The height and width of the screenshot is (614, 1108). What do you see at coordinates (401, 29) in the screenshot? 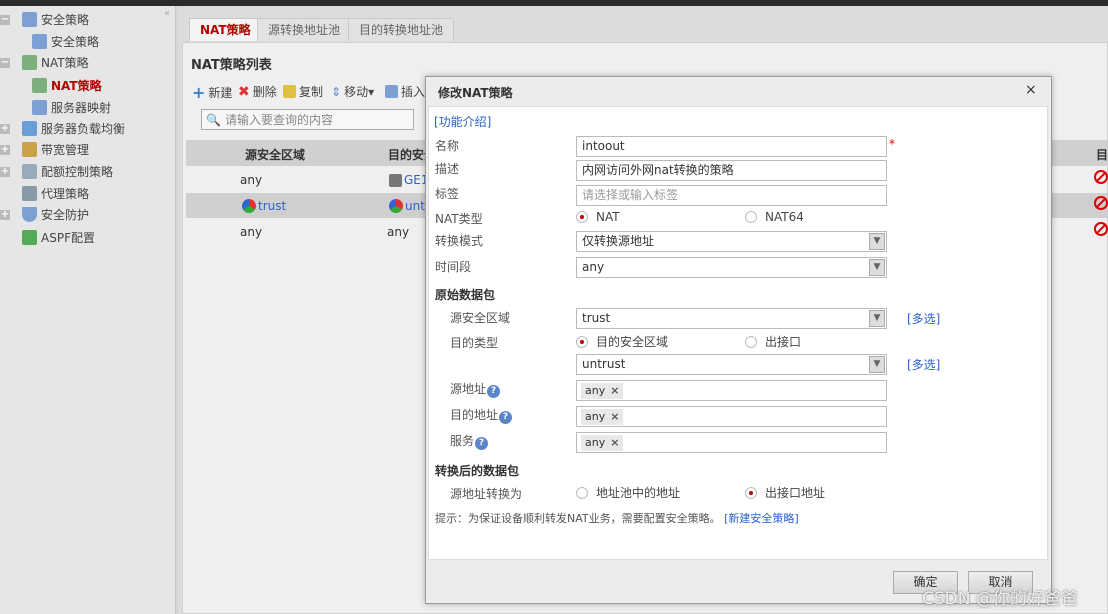
I see `tab-destination-pool: 目的转换地址池` at bounding box center [401, 29].